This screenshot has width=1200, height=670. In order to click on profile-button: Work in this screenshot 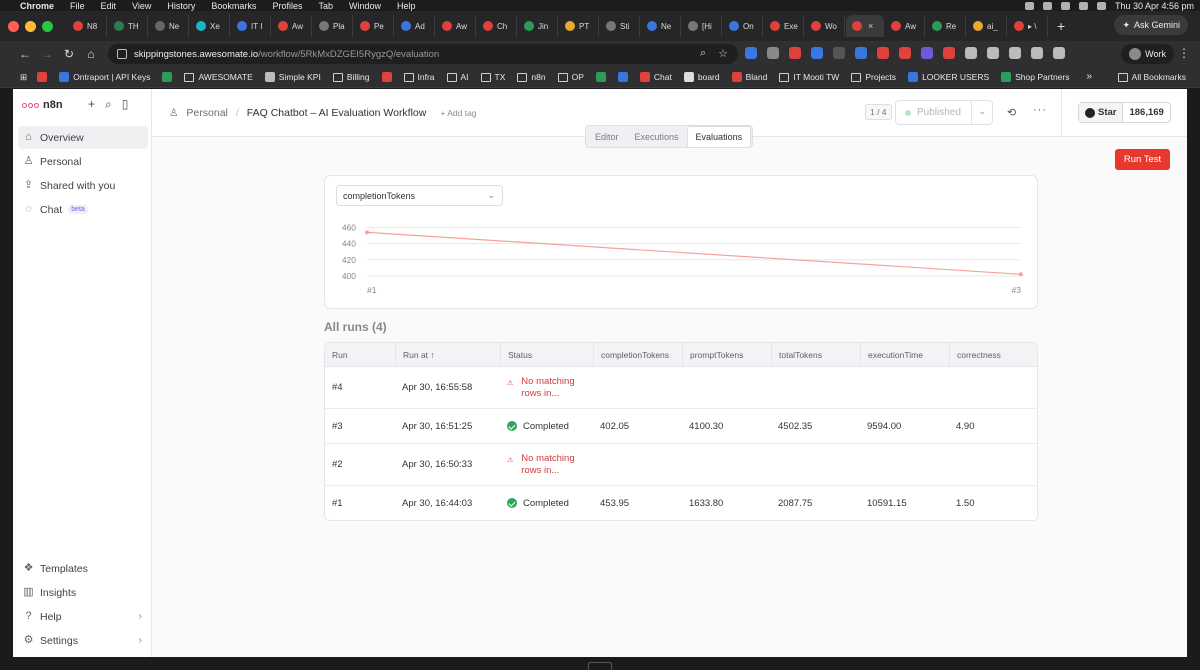, I will do `click(1147, 54)`.